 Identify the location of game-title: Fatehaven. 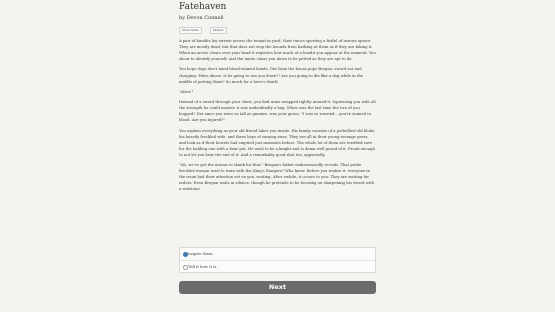
(203, 7).